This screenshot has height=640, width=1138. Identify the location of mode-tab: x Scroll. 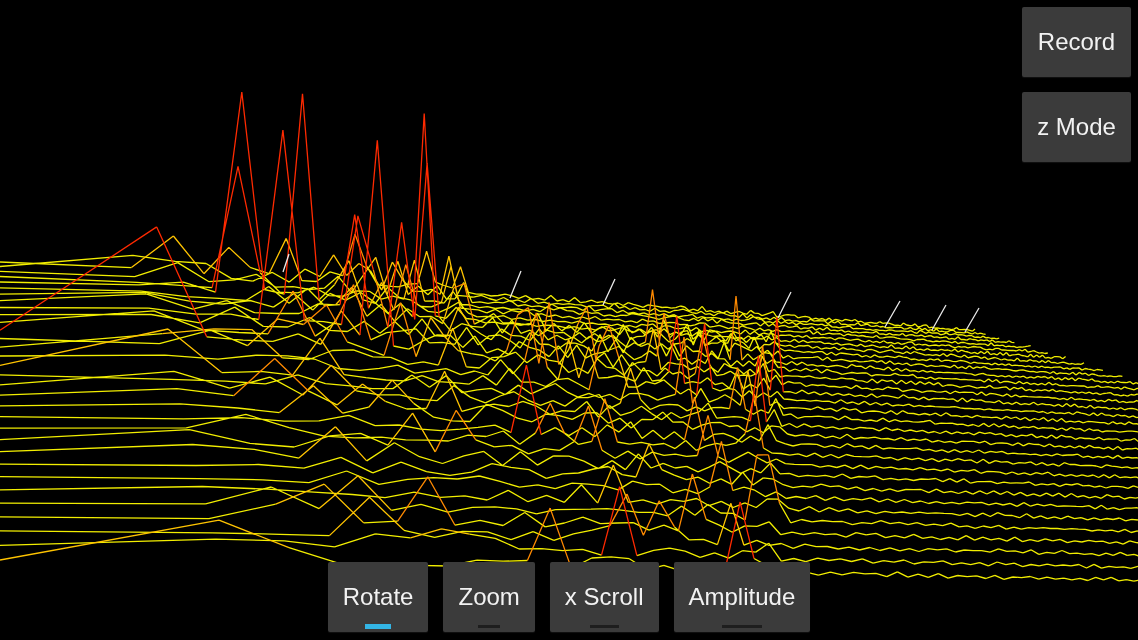
(604, 597).